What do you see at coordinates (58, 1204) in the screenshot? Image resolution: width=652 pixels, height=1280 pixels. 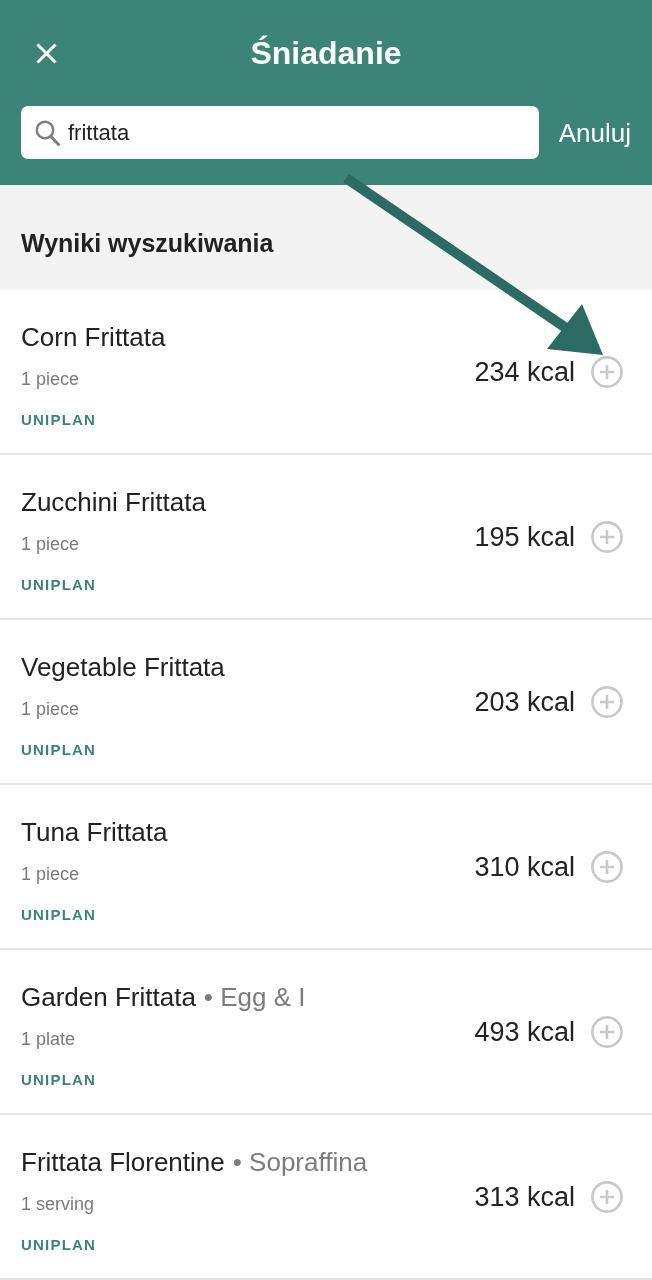 I see `serving-size: 1 serving` at bounding box center [58, 1204].